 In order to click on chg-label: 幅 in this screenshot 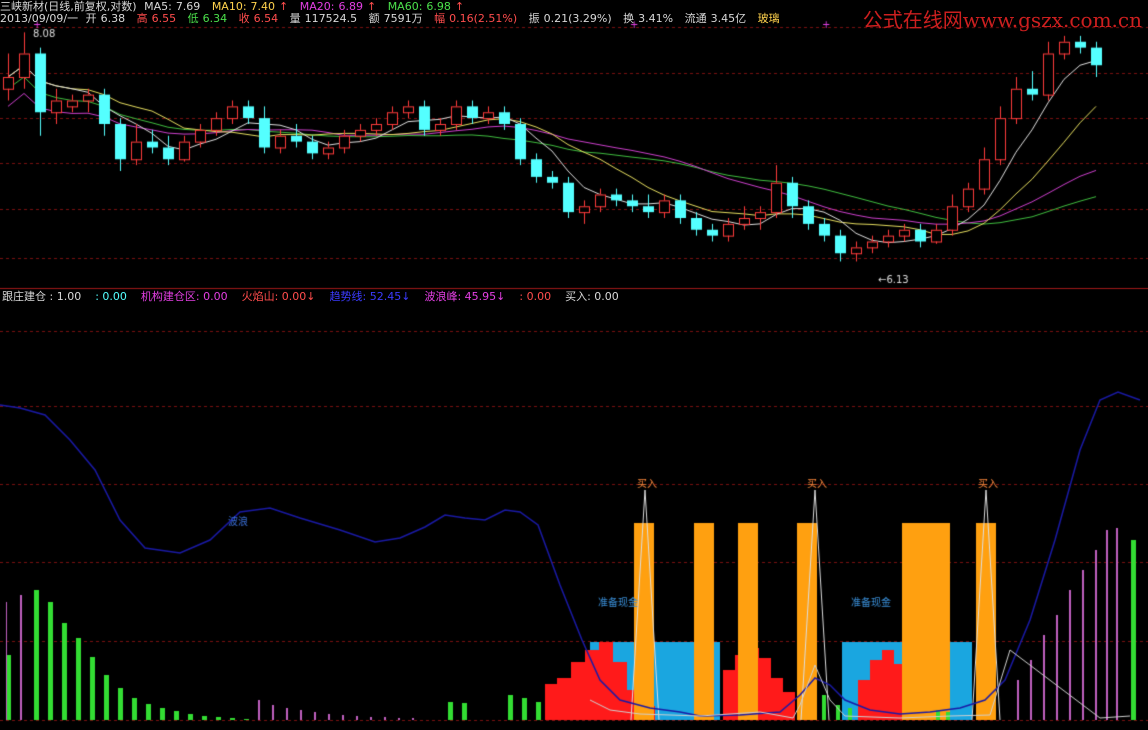, I will do `click(440, 18)`.